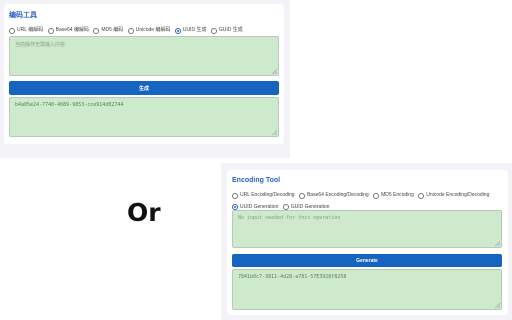 The width and height of the screenshot is (512, 320). Describe the element at coordinates (69, 105) in the screenshot. I see `output-value: b4a05e24-7740-4089-9853-cce914d82744` at that location.